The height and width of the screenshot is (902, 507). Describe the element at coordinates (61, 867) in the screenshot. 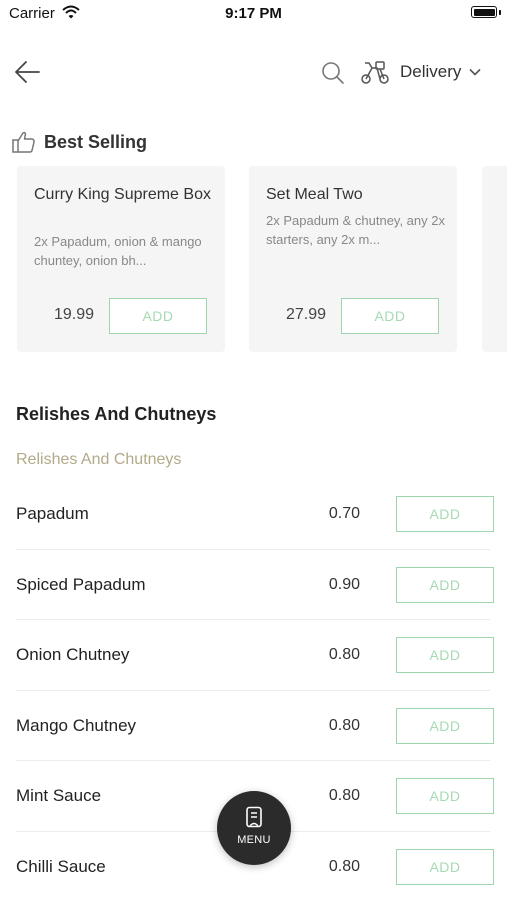

I see `item-name: Chilli Sauce` at that location.